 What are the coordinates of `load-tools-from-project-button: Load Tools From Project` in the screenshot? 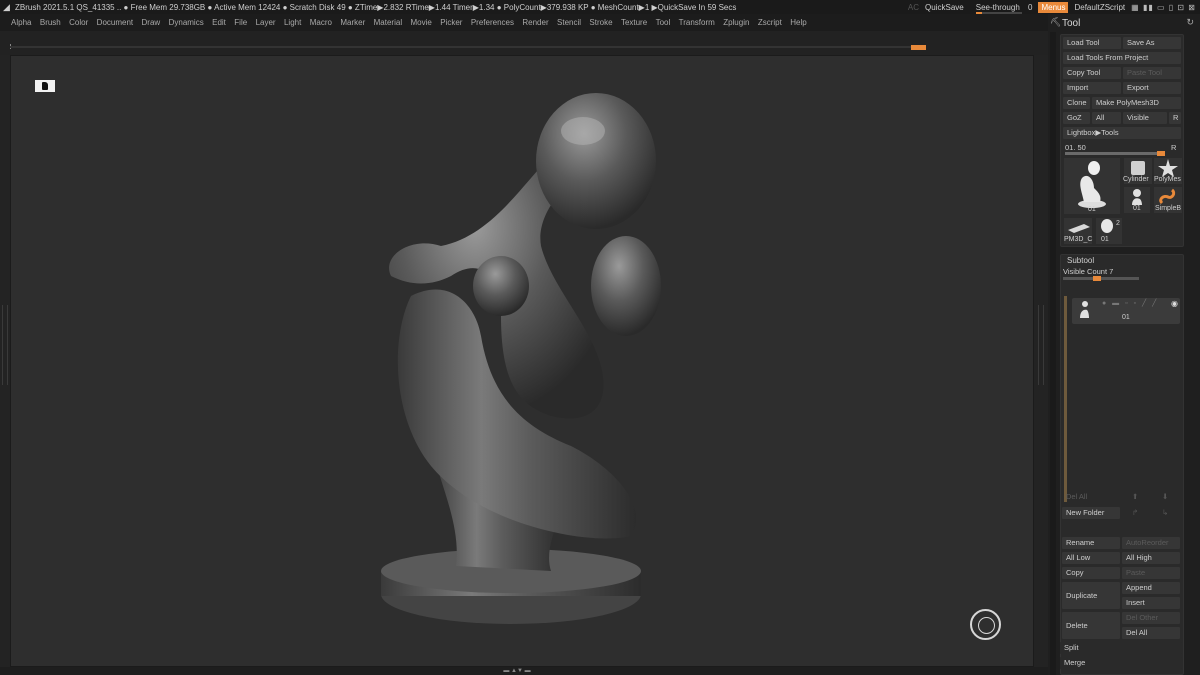 It's located at (1122, 58).